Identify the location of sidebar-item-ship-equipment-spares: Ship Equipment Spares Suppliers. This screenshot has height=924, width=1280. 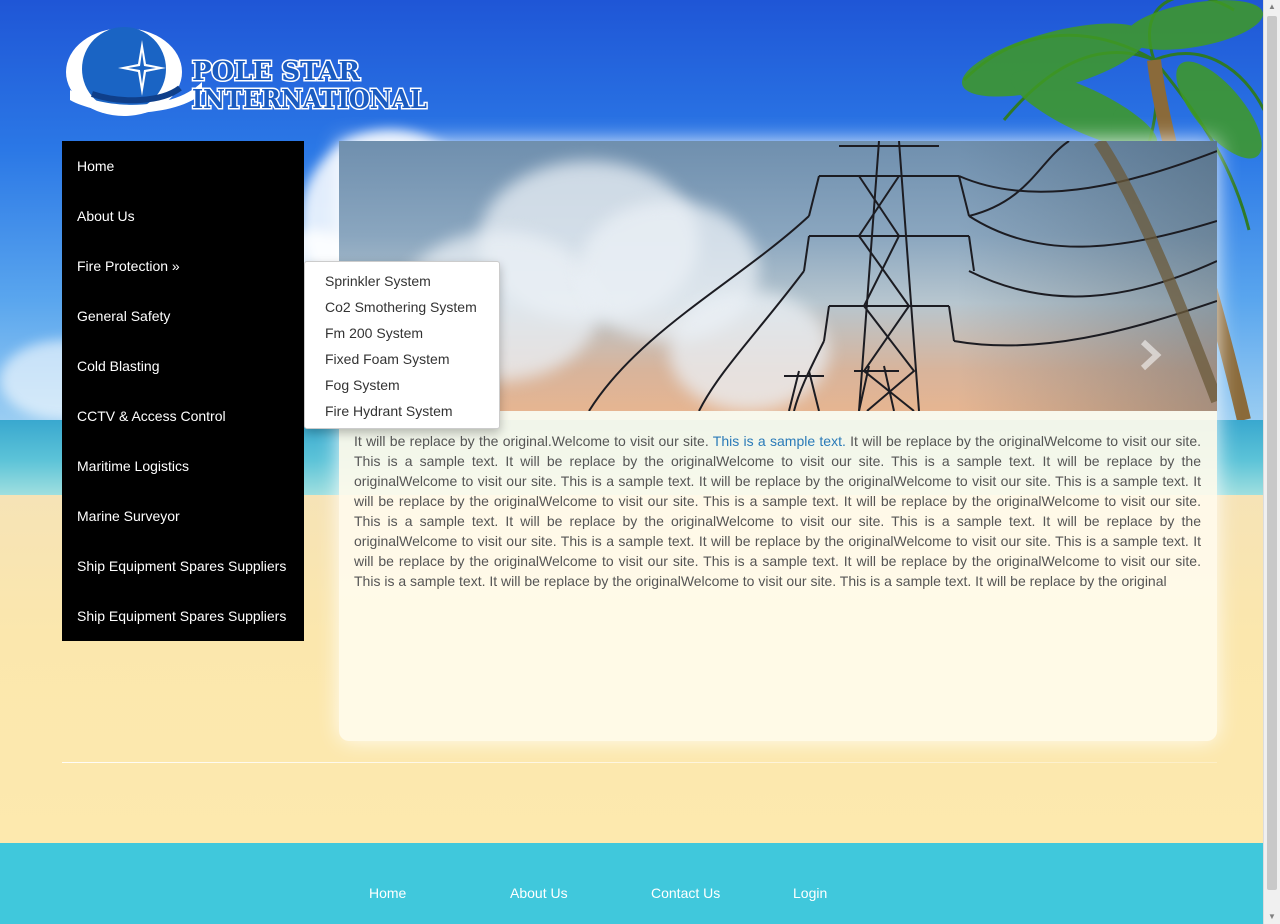
(183, 566).